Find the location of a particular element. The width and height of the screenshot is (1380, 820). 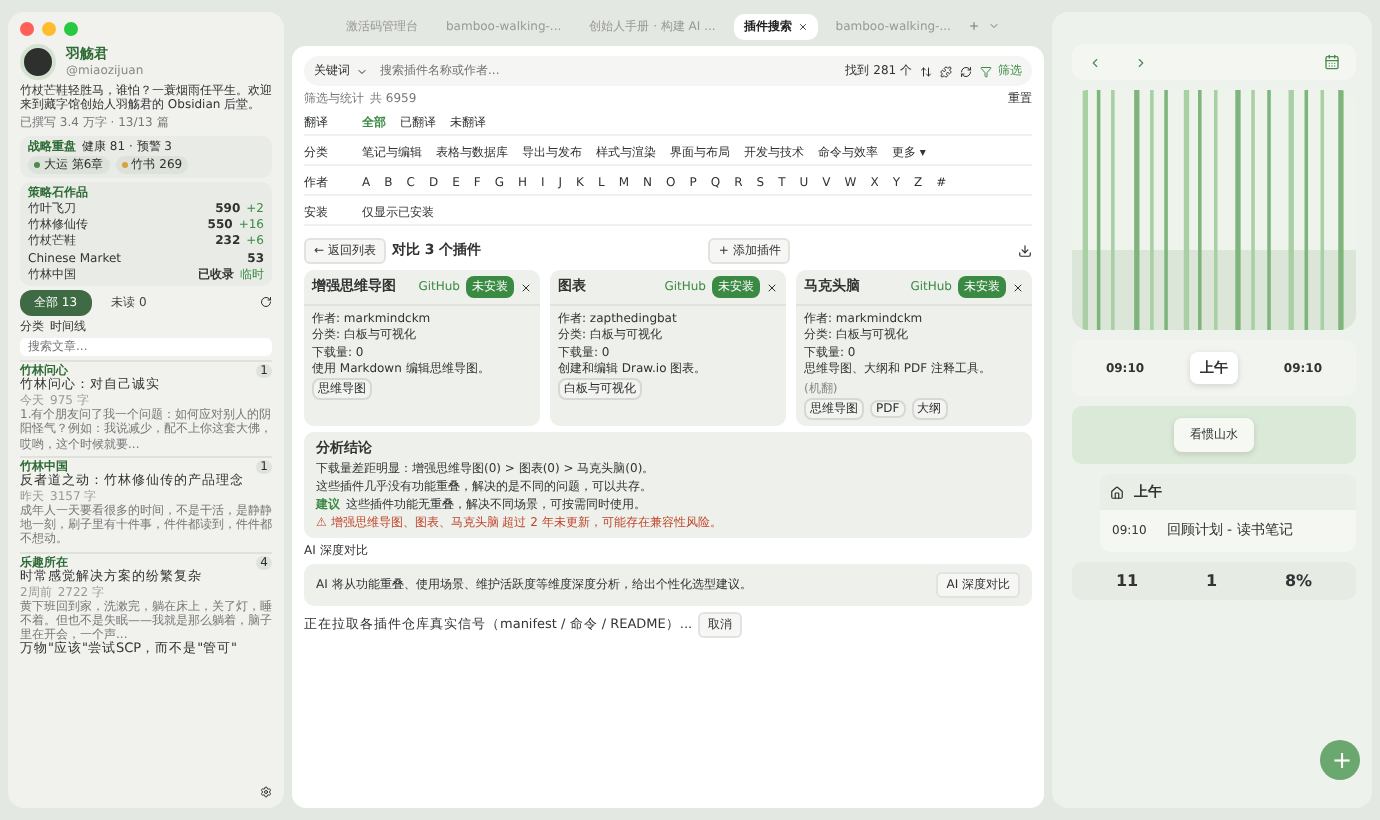

filter-icon is located at coordinates (986, 71).